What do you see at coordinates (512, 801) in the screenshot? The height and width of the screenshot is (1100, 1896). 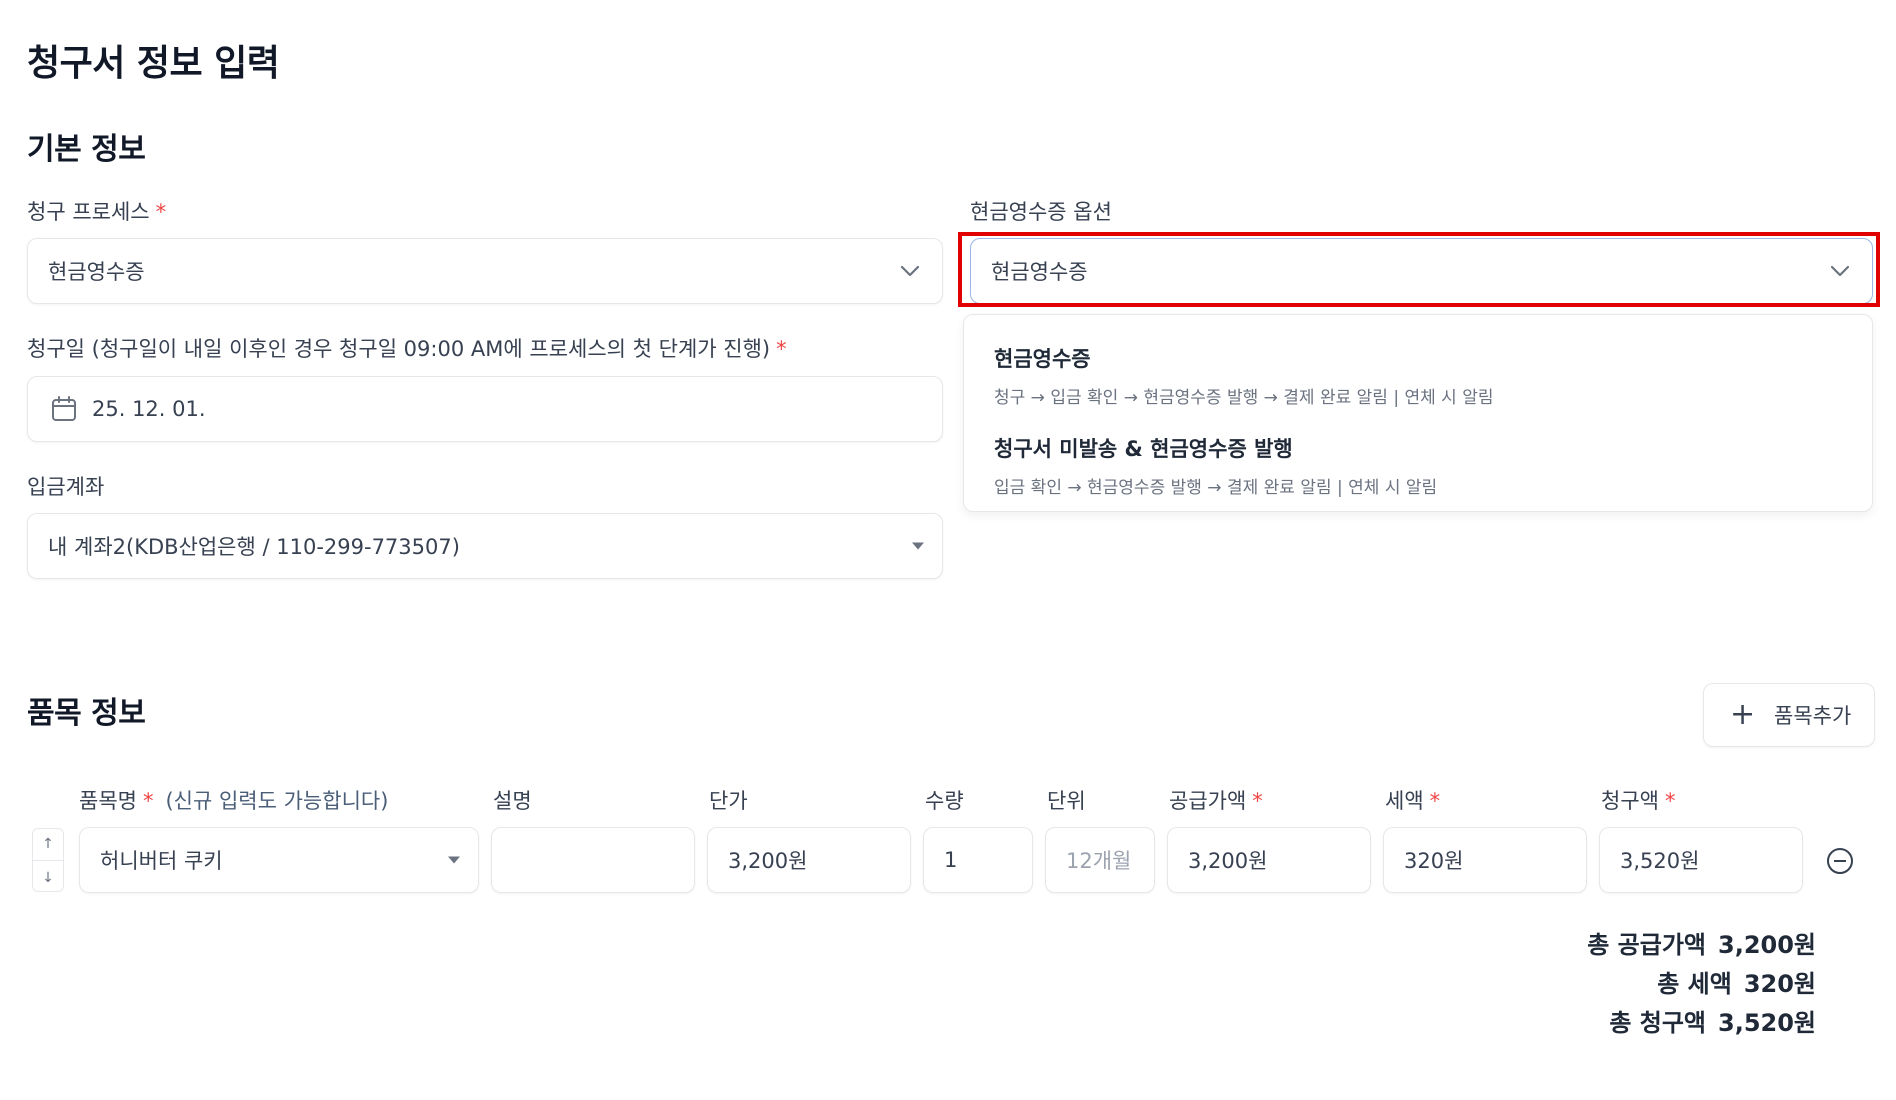 I see `column-header-description: 설명` at bounding box center [512, 801].